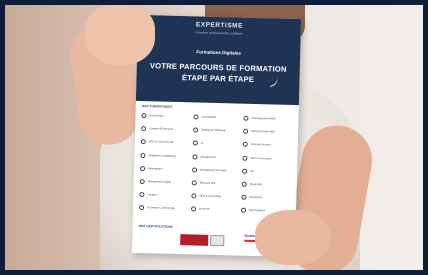 This screenshot has width=428, height=275. I want to click on thematique-item: Management Digital, so click(159, 182).